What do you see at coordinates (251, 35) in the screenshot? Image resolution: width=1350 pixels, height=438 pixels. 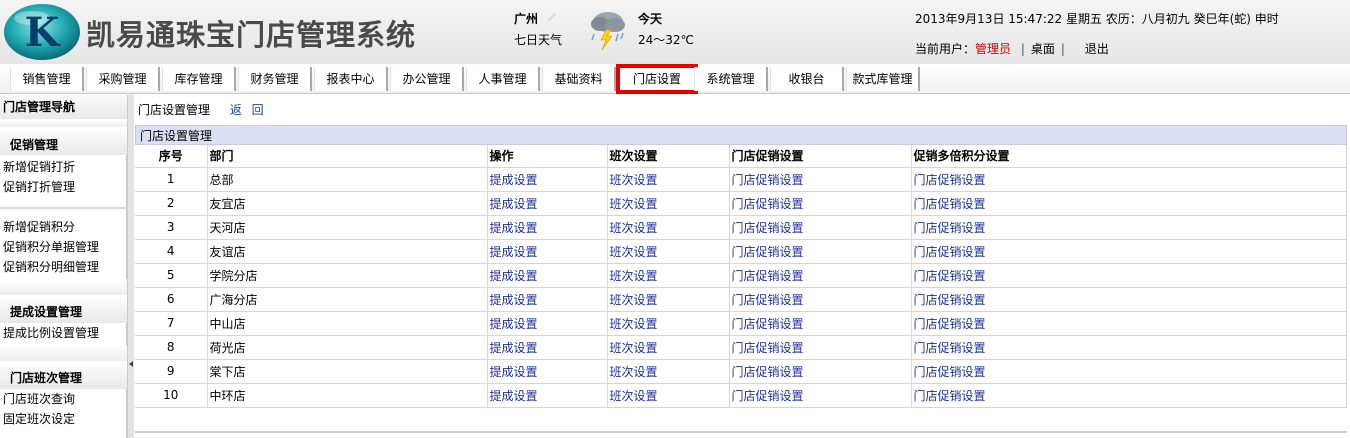 I see `app-title: 凯易通珠宝门店管理系统` at bounding box center [251, 35].